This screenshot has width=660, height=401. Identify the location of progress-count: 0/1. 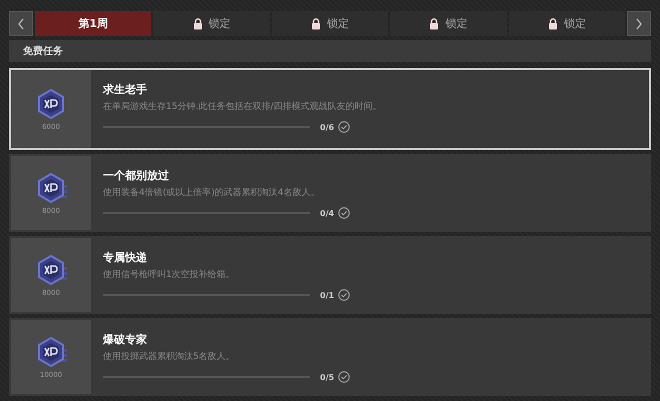
(327, 295).